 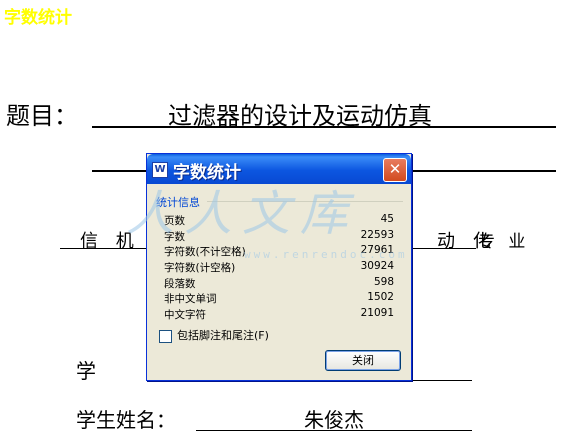 What do you see at coordinates (441, 380) in the screenshot?
I see `student-underline` at bounding box center [441, 380].